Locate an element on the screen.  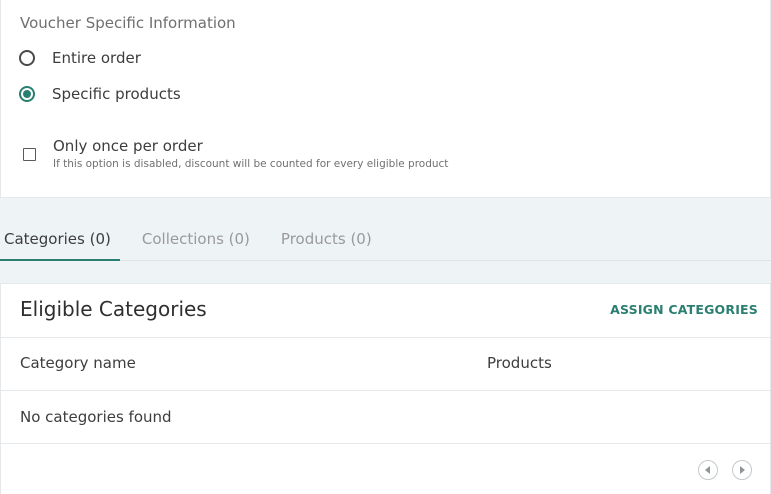
once-per-order-label: Only once per order is located at coordinates (128, 146).